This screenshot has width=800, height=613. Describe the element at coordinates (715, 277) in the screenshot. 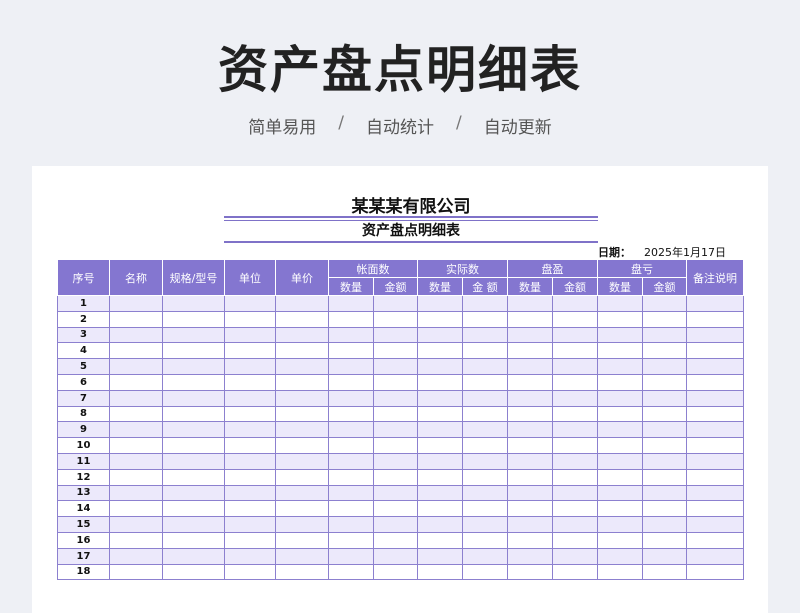

I see `header-remark: 备注说明` at that location.